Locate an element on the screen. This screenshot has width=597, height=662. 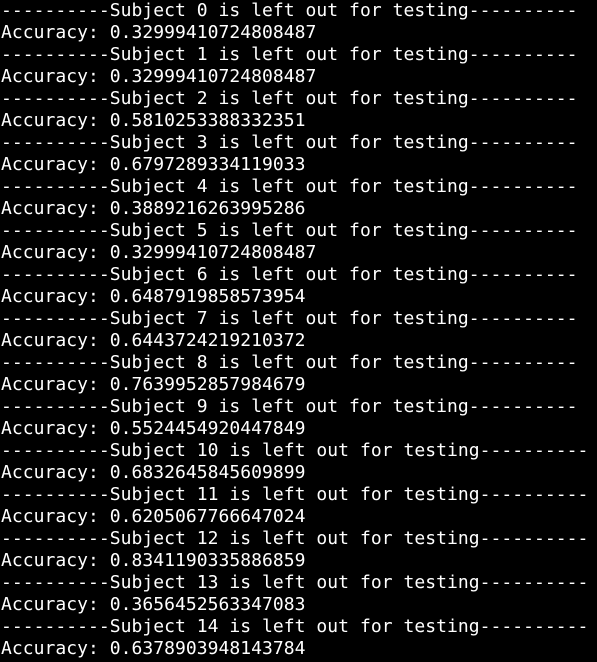
accuracy-line: Accuracy: 0.5524454920447849 is located at coordinates (153, 428).